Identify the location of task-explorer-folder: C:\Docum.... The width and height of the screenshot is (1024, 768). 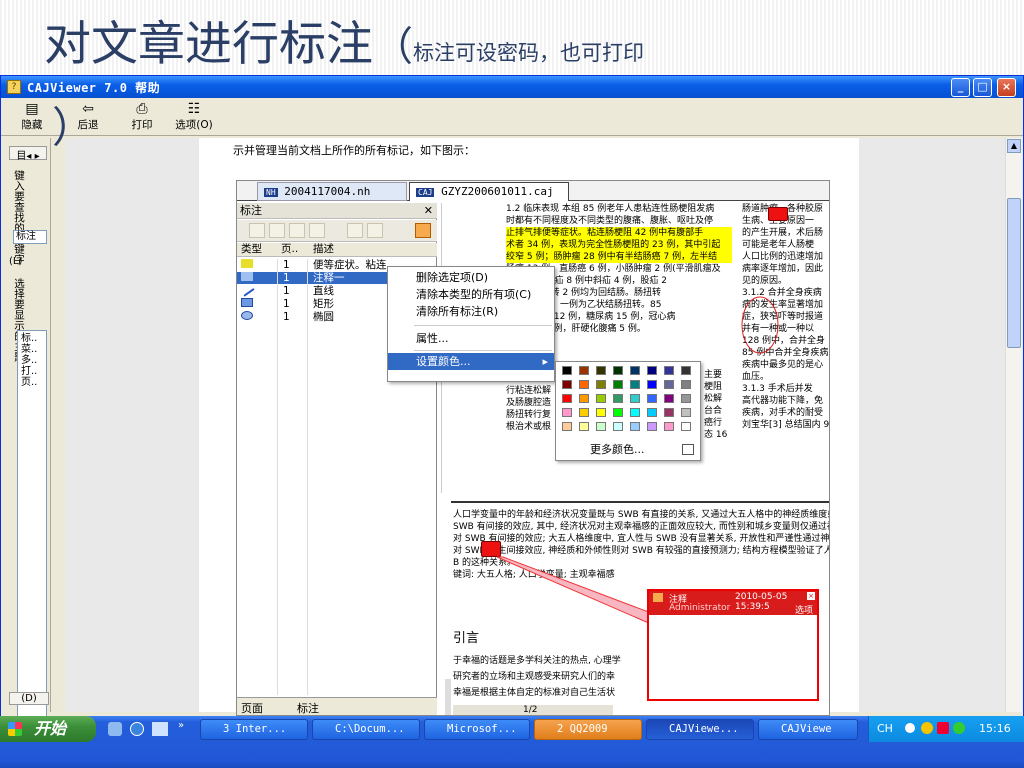
(366, 729).